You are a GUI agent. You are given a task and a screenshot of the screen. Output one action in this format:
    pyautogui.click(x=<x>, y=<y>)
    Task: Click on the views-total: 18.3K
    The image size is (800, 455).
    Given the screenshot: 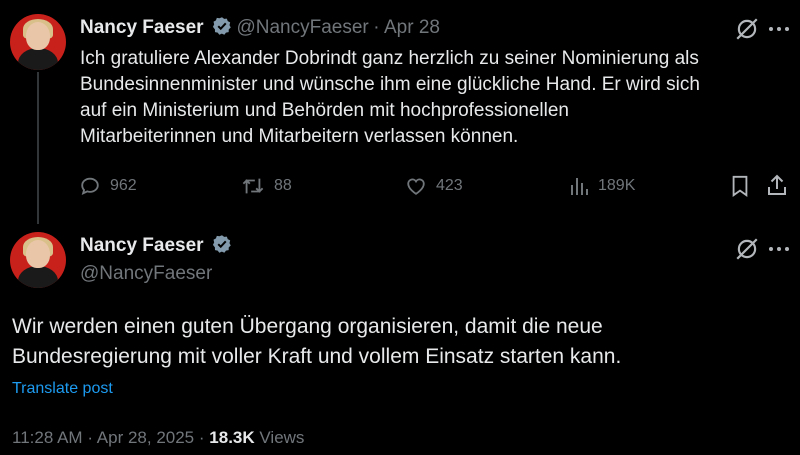 What is the action you would take?
    pyautogui.click(x=232, y=437)
    